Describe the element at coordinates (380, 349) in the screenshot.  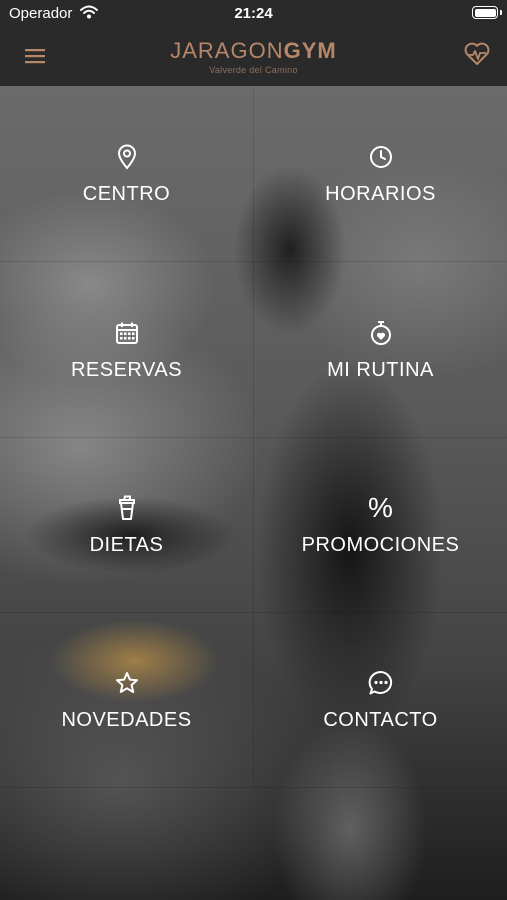
I see `menu-tile-mi-rutina: MI RUTINA` at that location.